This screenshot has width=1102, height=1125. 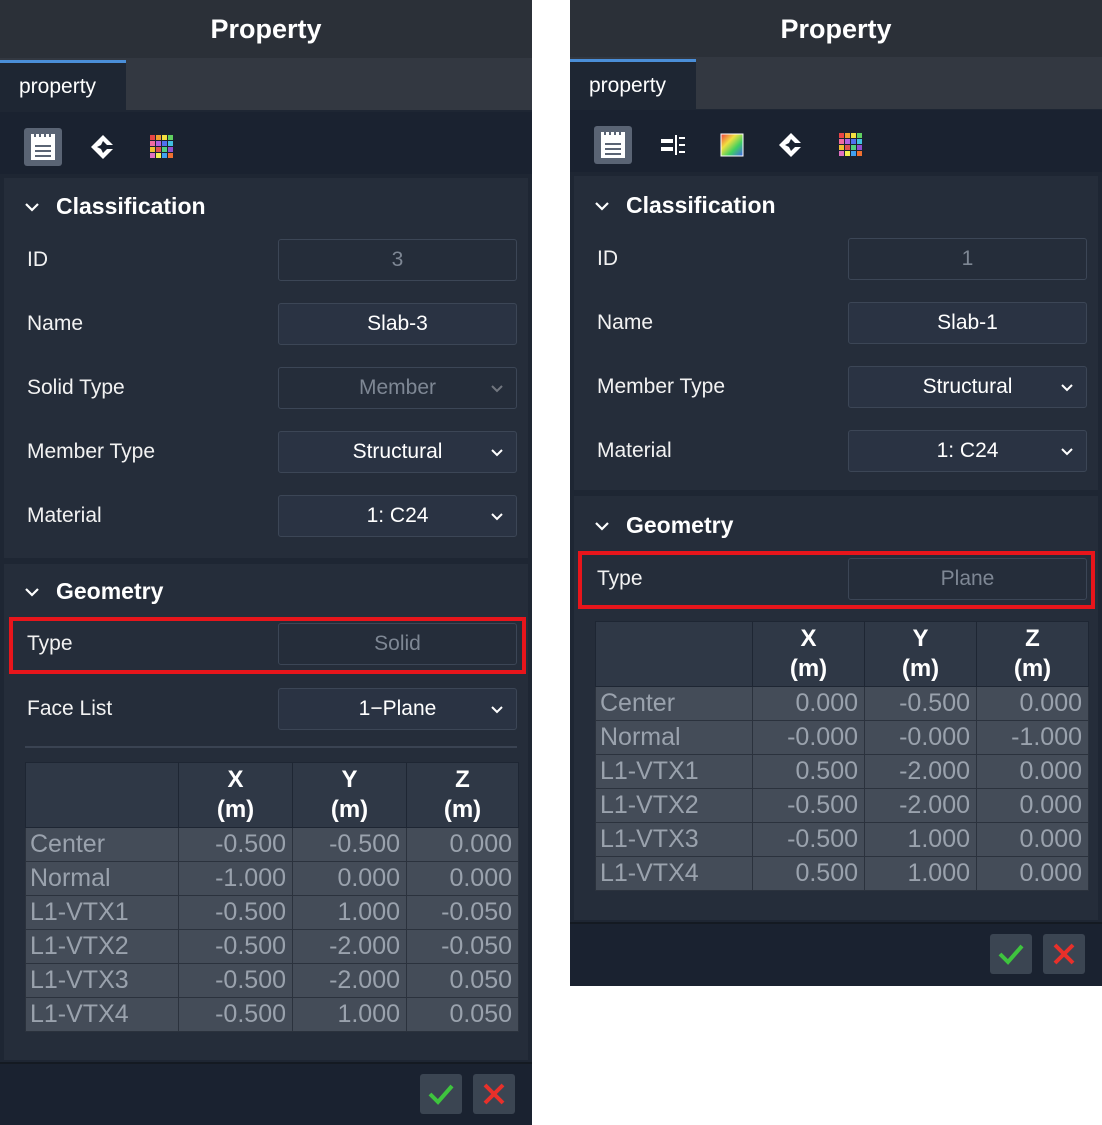 I want to click on table-row: Center -0.500 -0.500 0.000, so click(x=272, y=844).